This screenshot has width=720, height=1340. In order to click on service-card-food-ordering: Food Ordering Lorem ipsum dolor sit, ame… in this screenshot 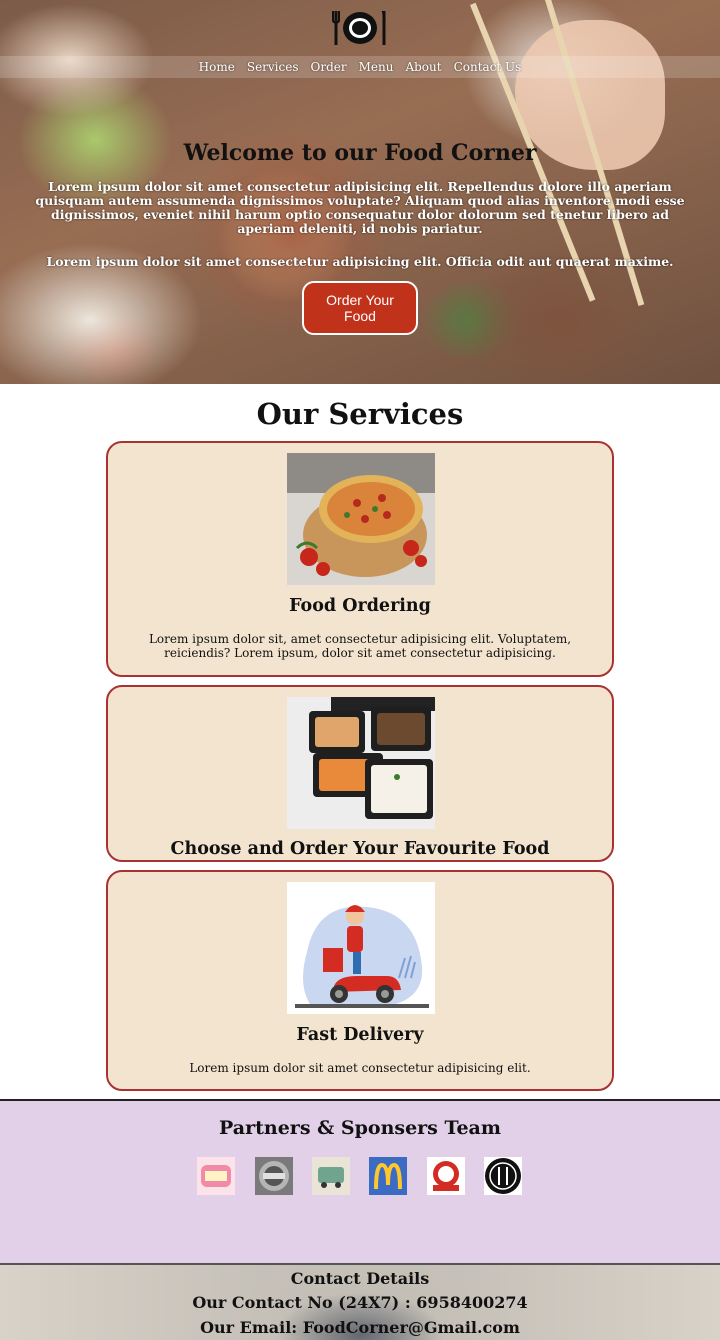, I will do `click(360, 559)`.